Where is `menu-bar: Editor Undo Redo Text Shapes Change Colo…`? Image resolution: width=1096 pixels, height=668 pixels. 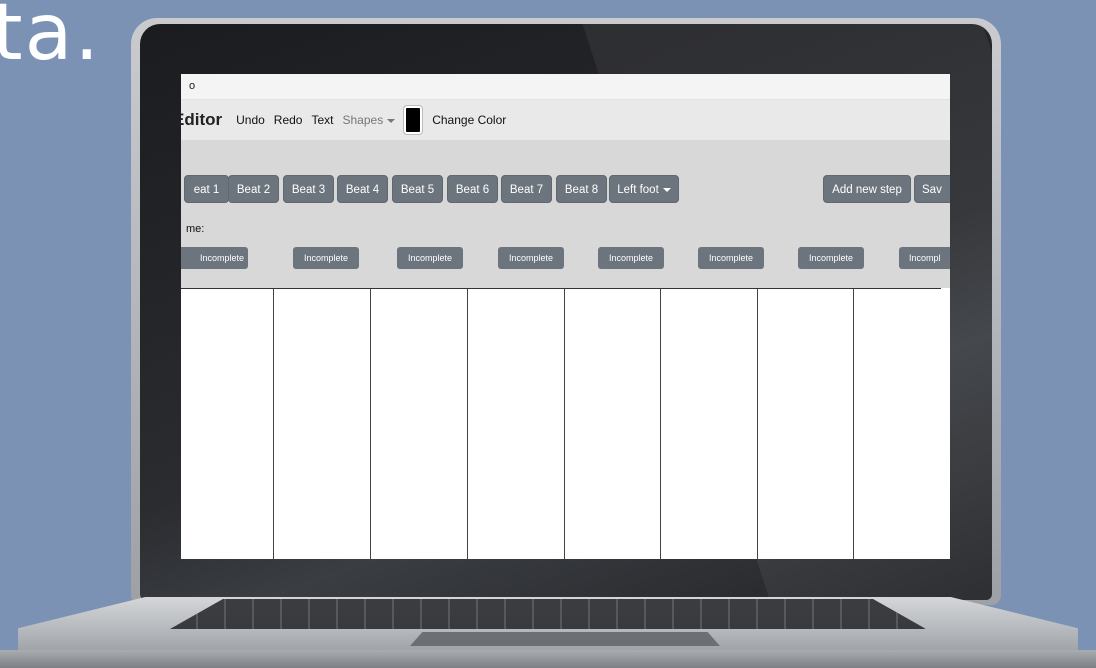 menu-bar: Editor Undo Redo Text Shapes Change Colo… is located at coordinates (565, 120).